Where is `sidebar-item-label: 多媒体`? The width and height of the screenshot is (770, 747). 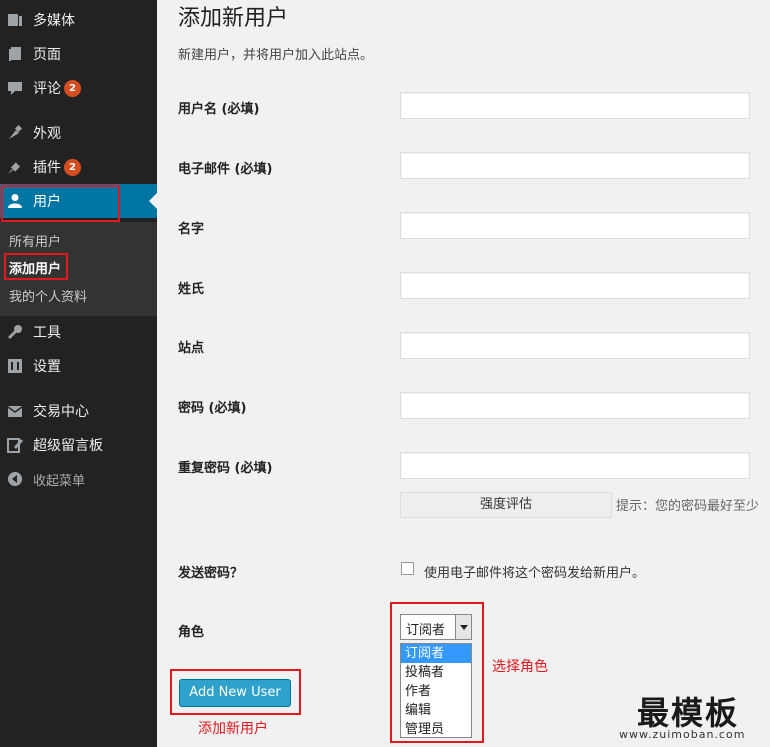
sidebar-item-label: 多媒体 is located at coordinates (54, 21).